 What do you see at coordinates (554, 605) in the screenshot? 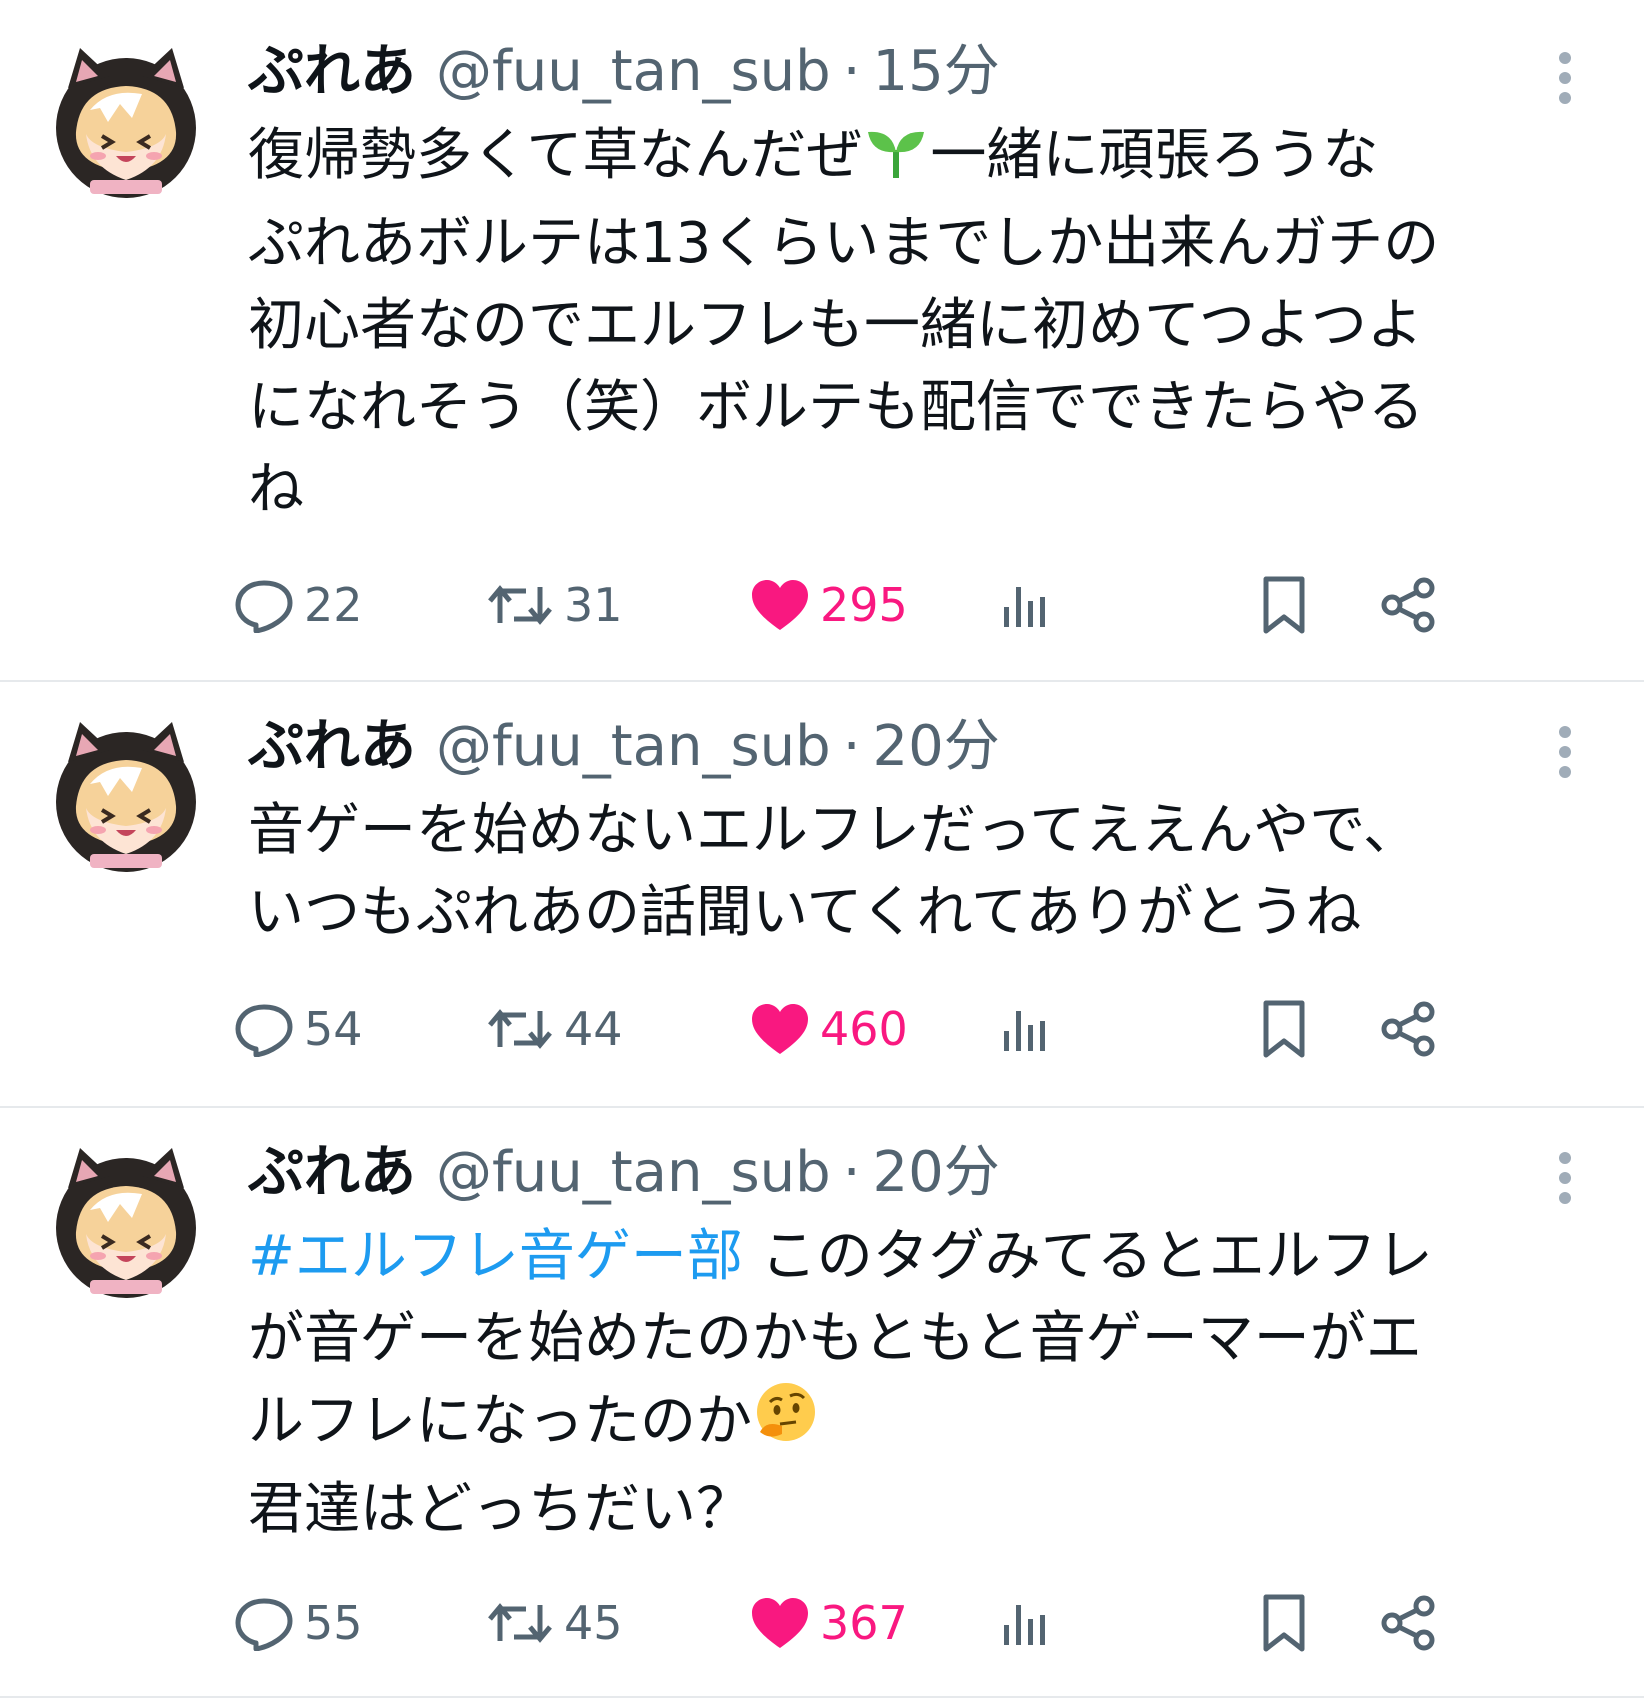
I see `retweet-button: 31` at bounding box center [554, 605].